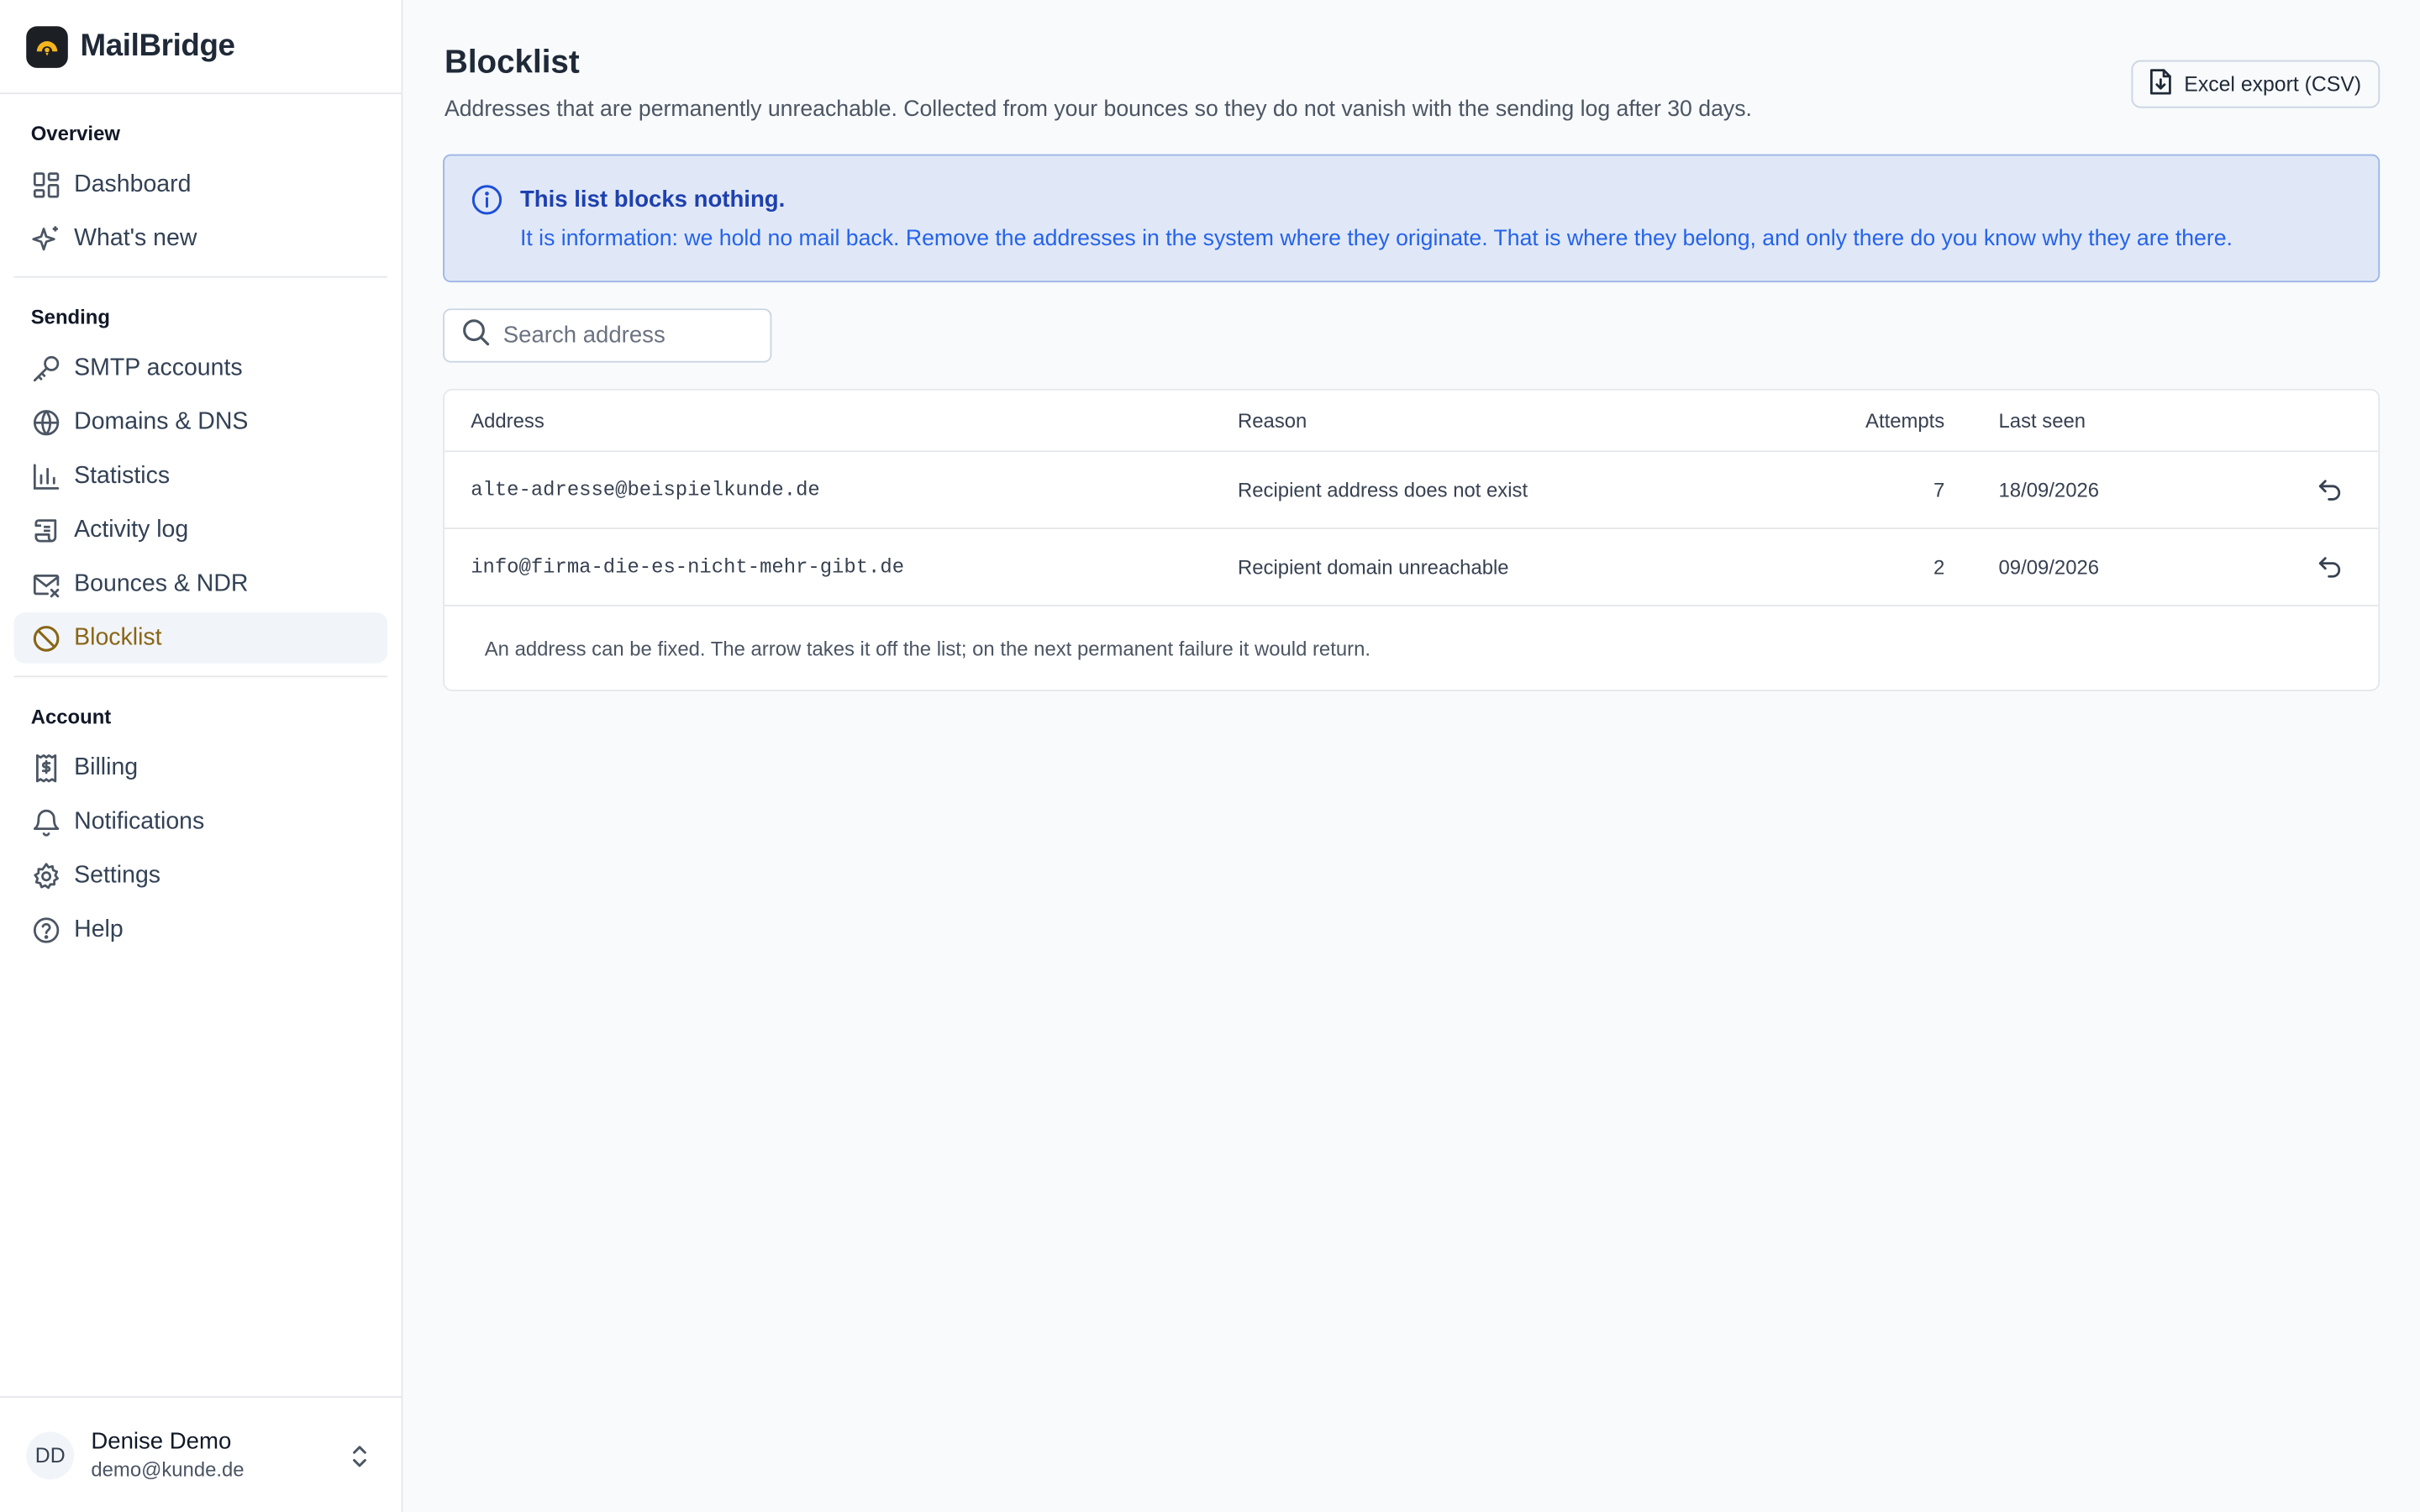 This screenshot has height=1512, width=2420. What do you see at coordinates (1905, 421) in the screenshot?
I see `column-header-attempts: Attempts` at bounding box center [1905, 421].